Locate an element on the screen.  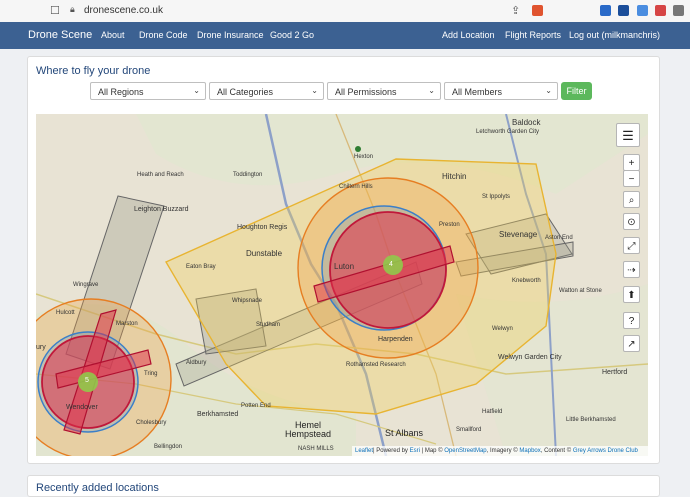
place-label: Marston is located at coordinates (127, 324).